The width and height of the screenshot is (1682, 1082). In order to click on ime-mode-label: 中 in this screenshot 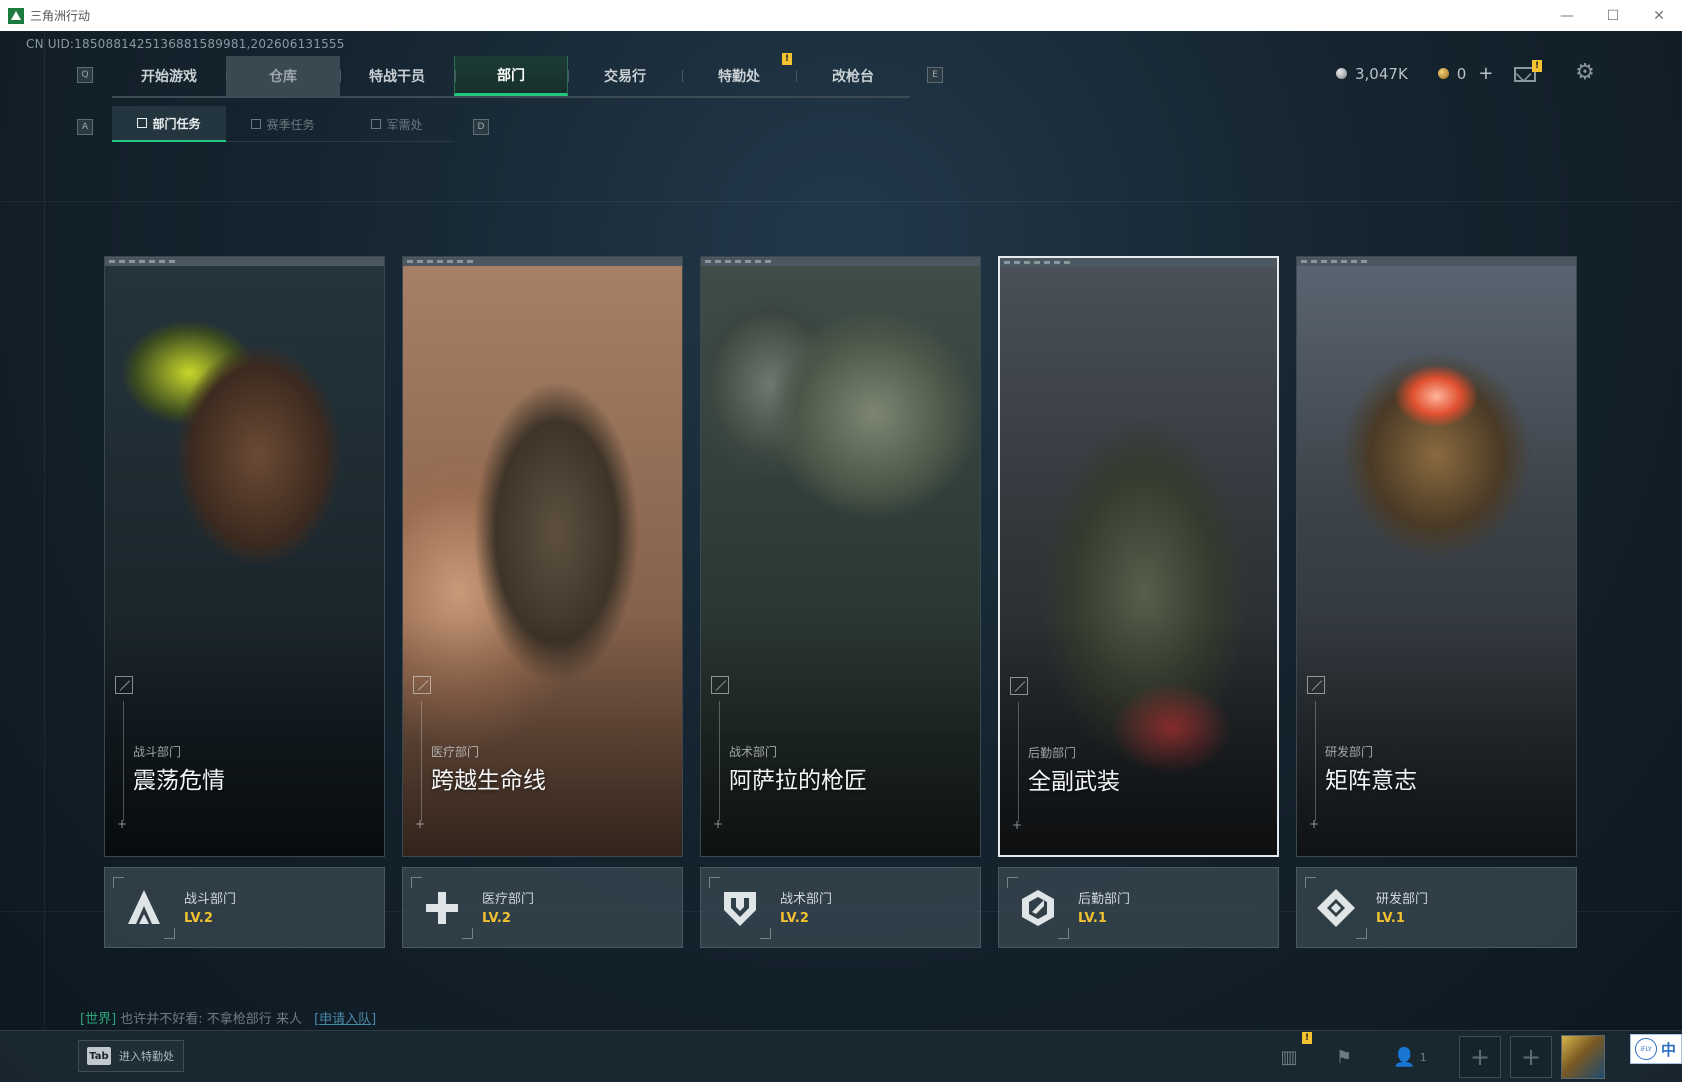, I will do `click(1669, 1049)`.